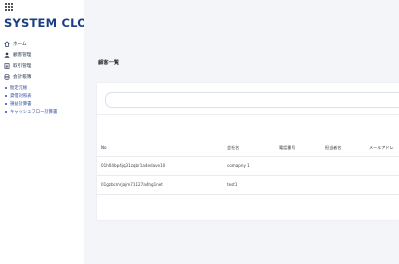 The image size is (399, 264). I want to click on home-icon, so click(7, 43).